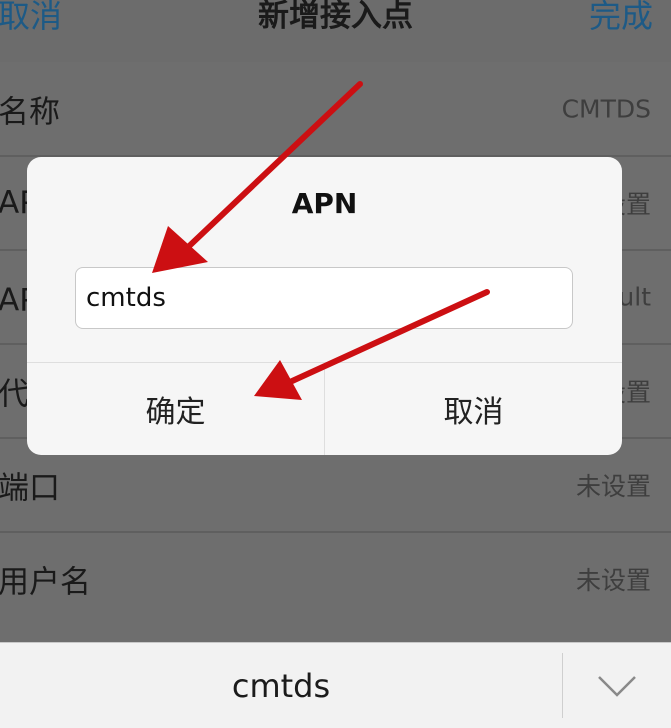 This screenshot has height=728, width=671. I want to click on apn-input, so click(324, 298).